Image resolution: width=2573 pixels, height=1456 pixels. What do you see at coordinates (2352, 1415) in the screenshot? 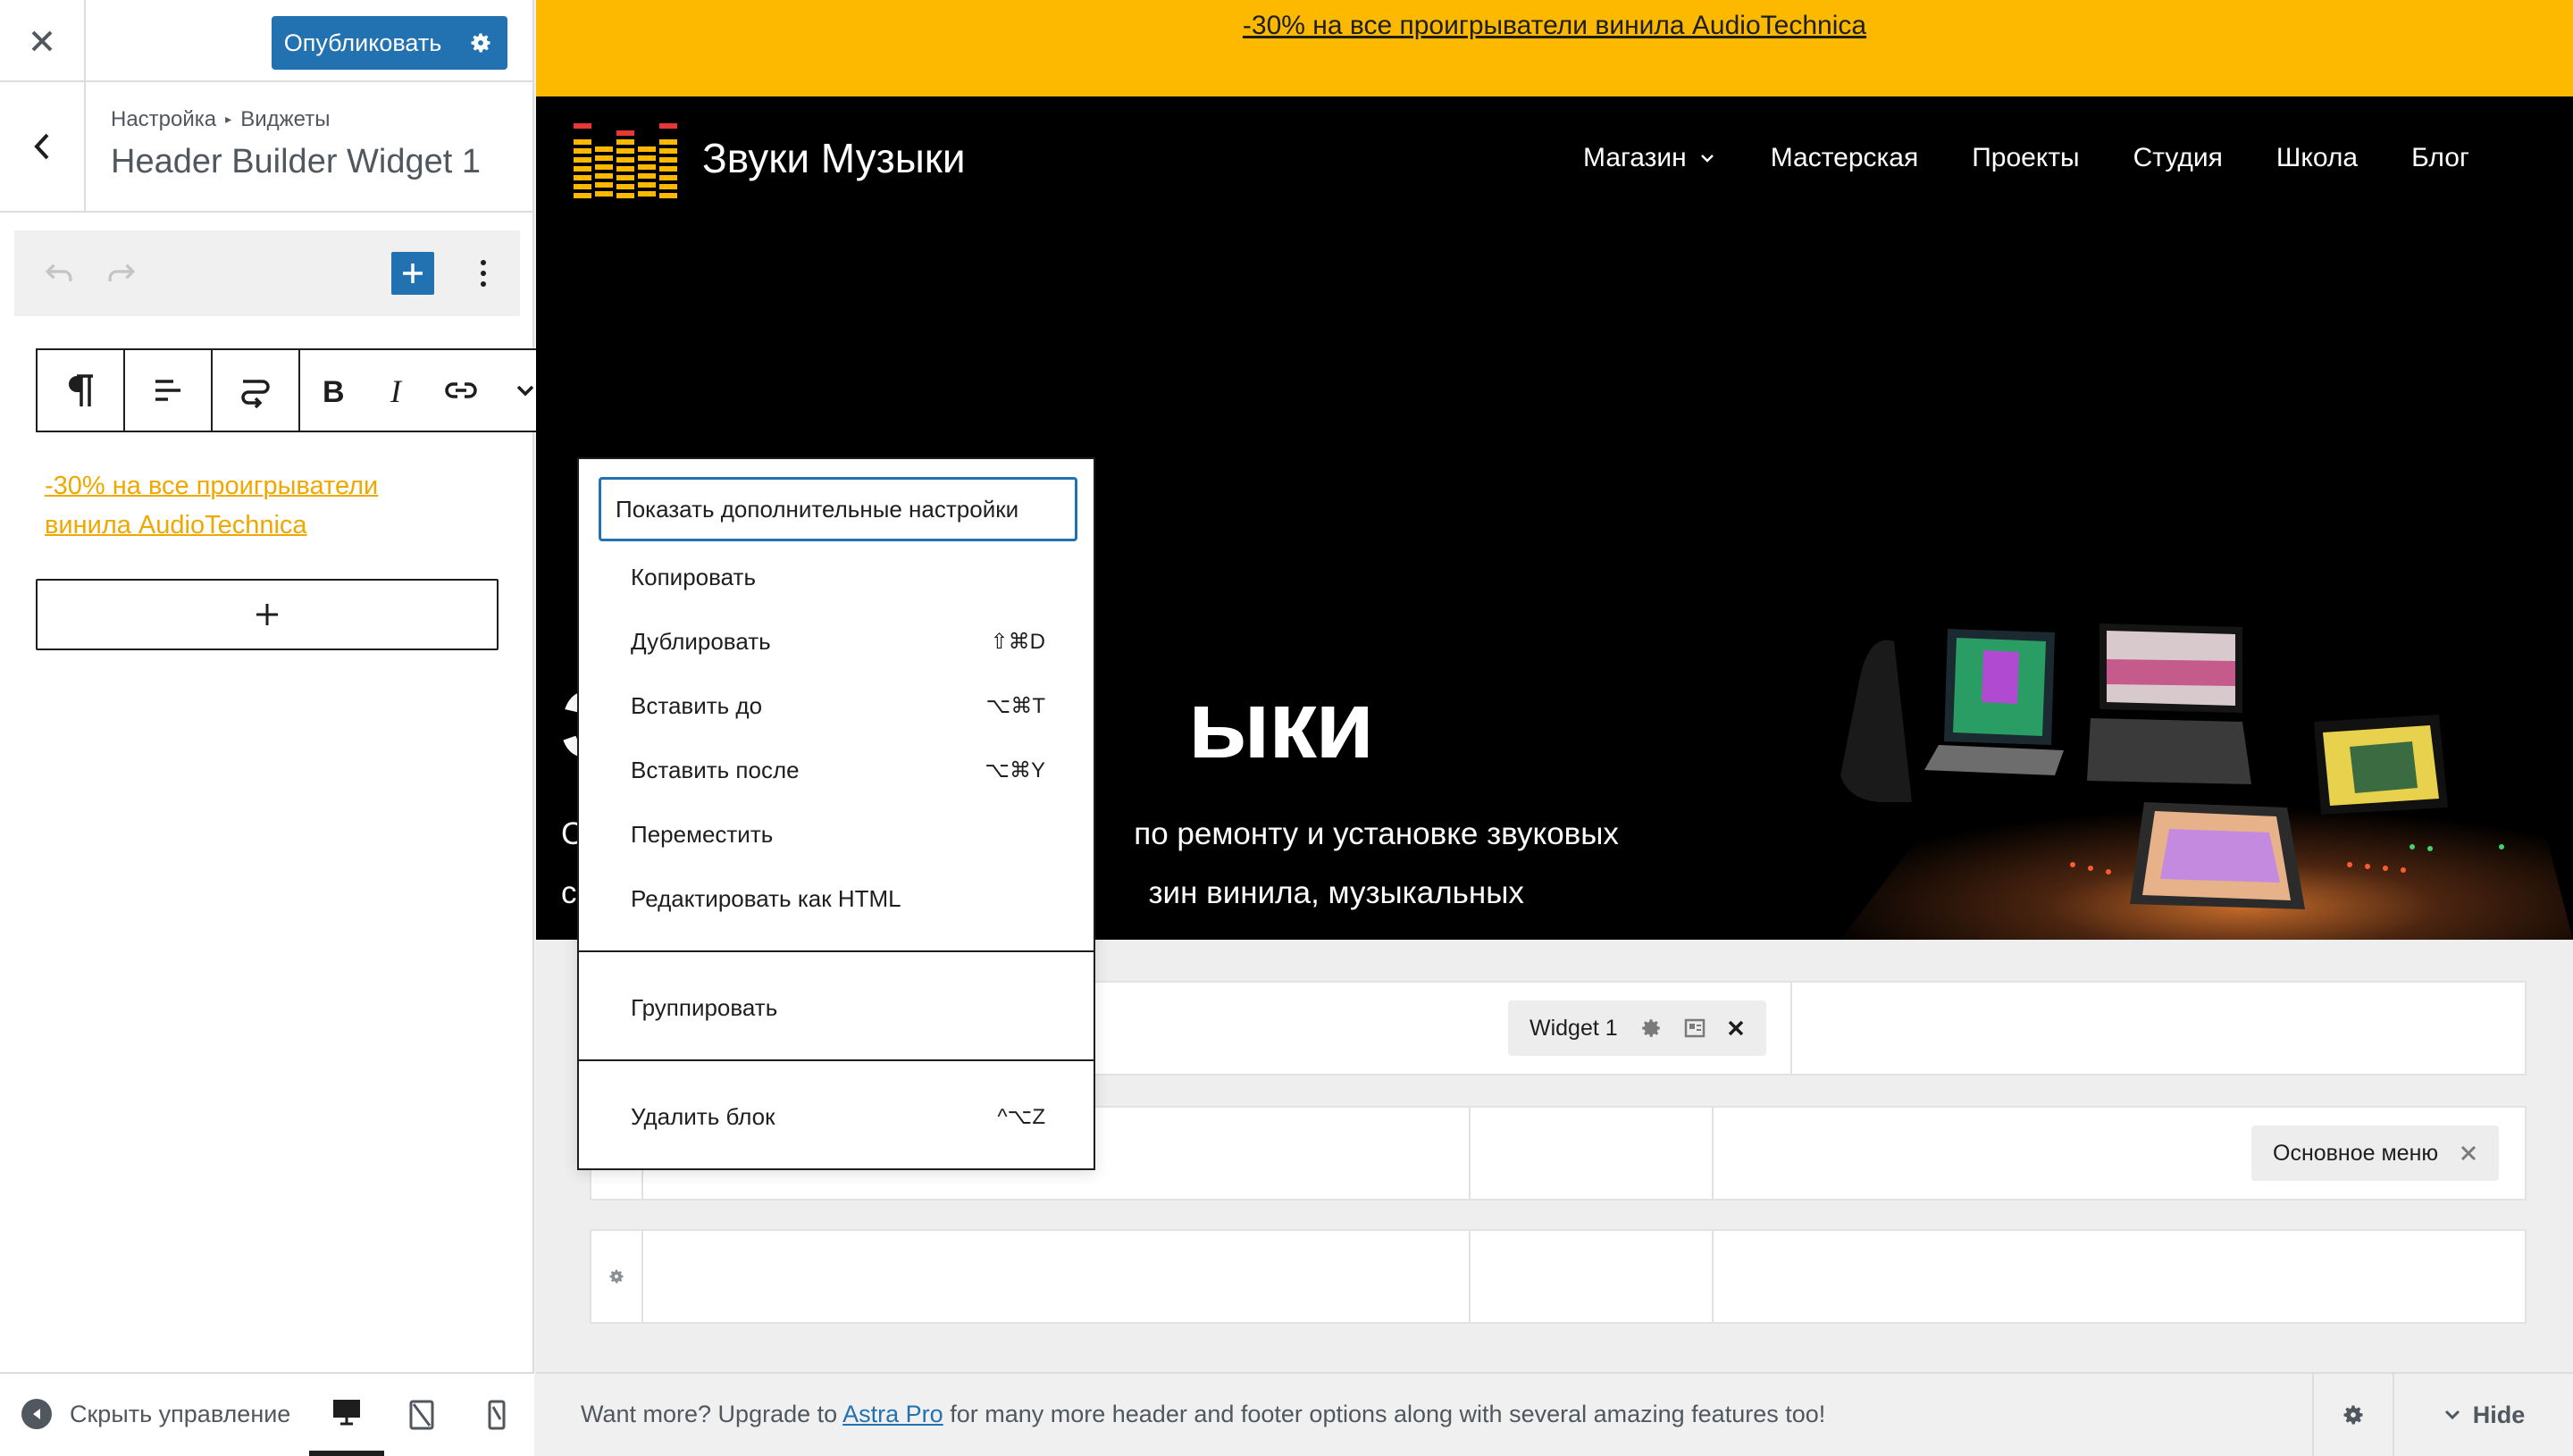
I see `builder-settings-button` at bounding box center [2352, 1415].